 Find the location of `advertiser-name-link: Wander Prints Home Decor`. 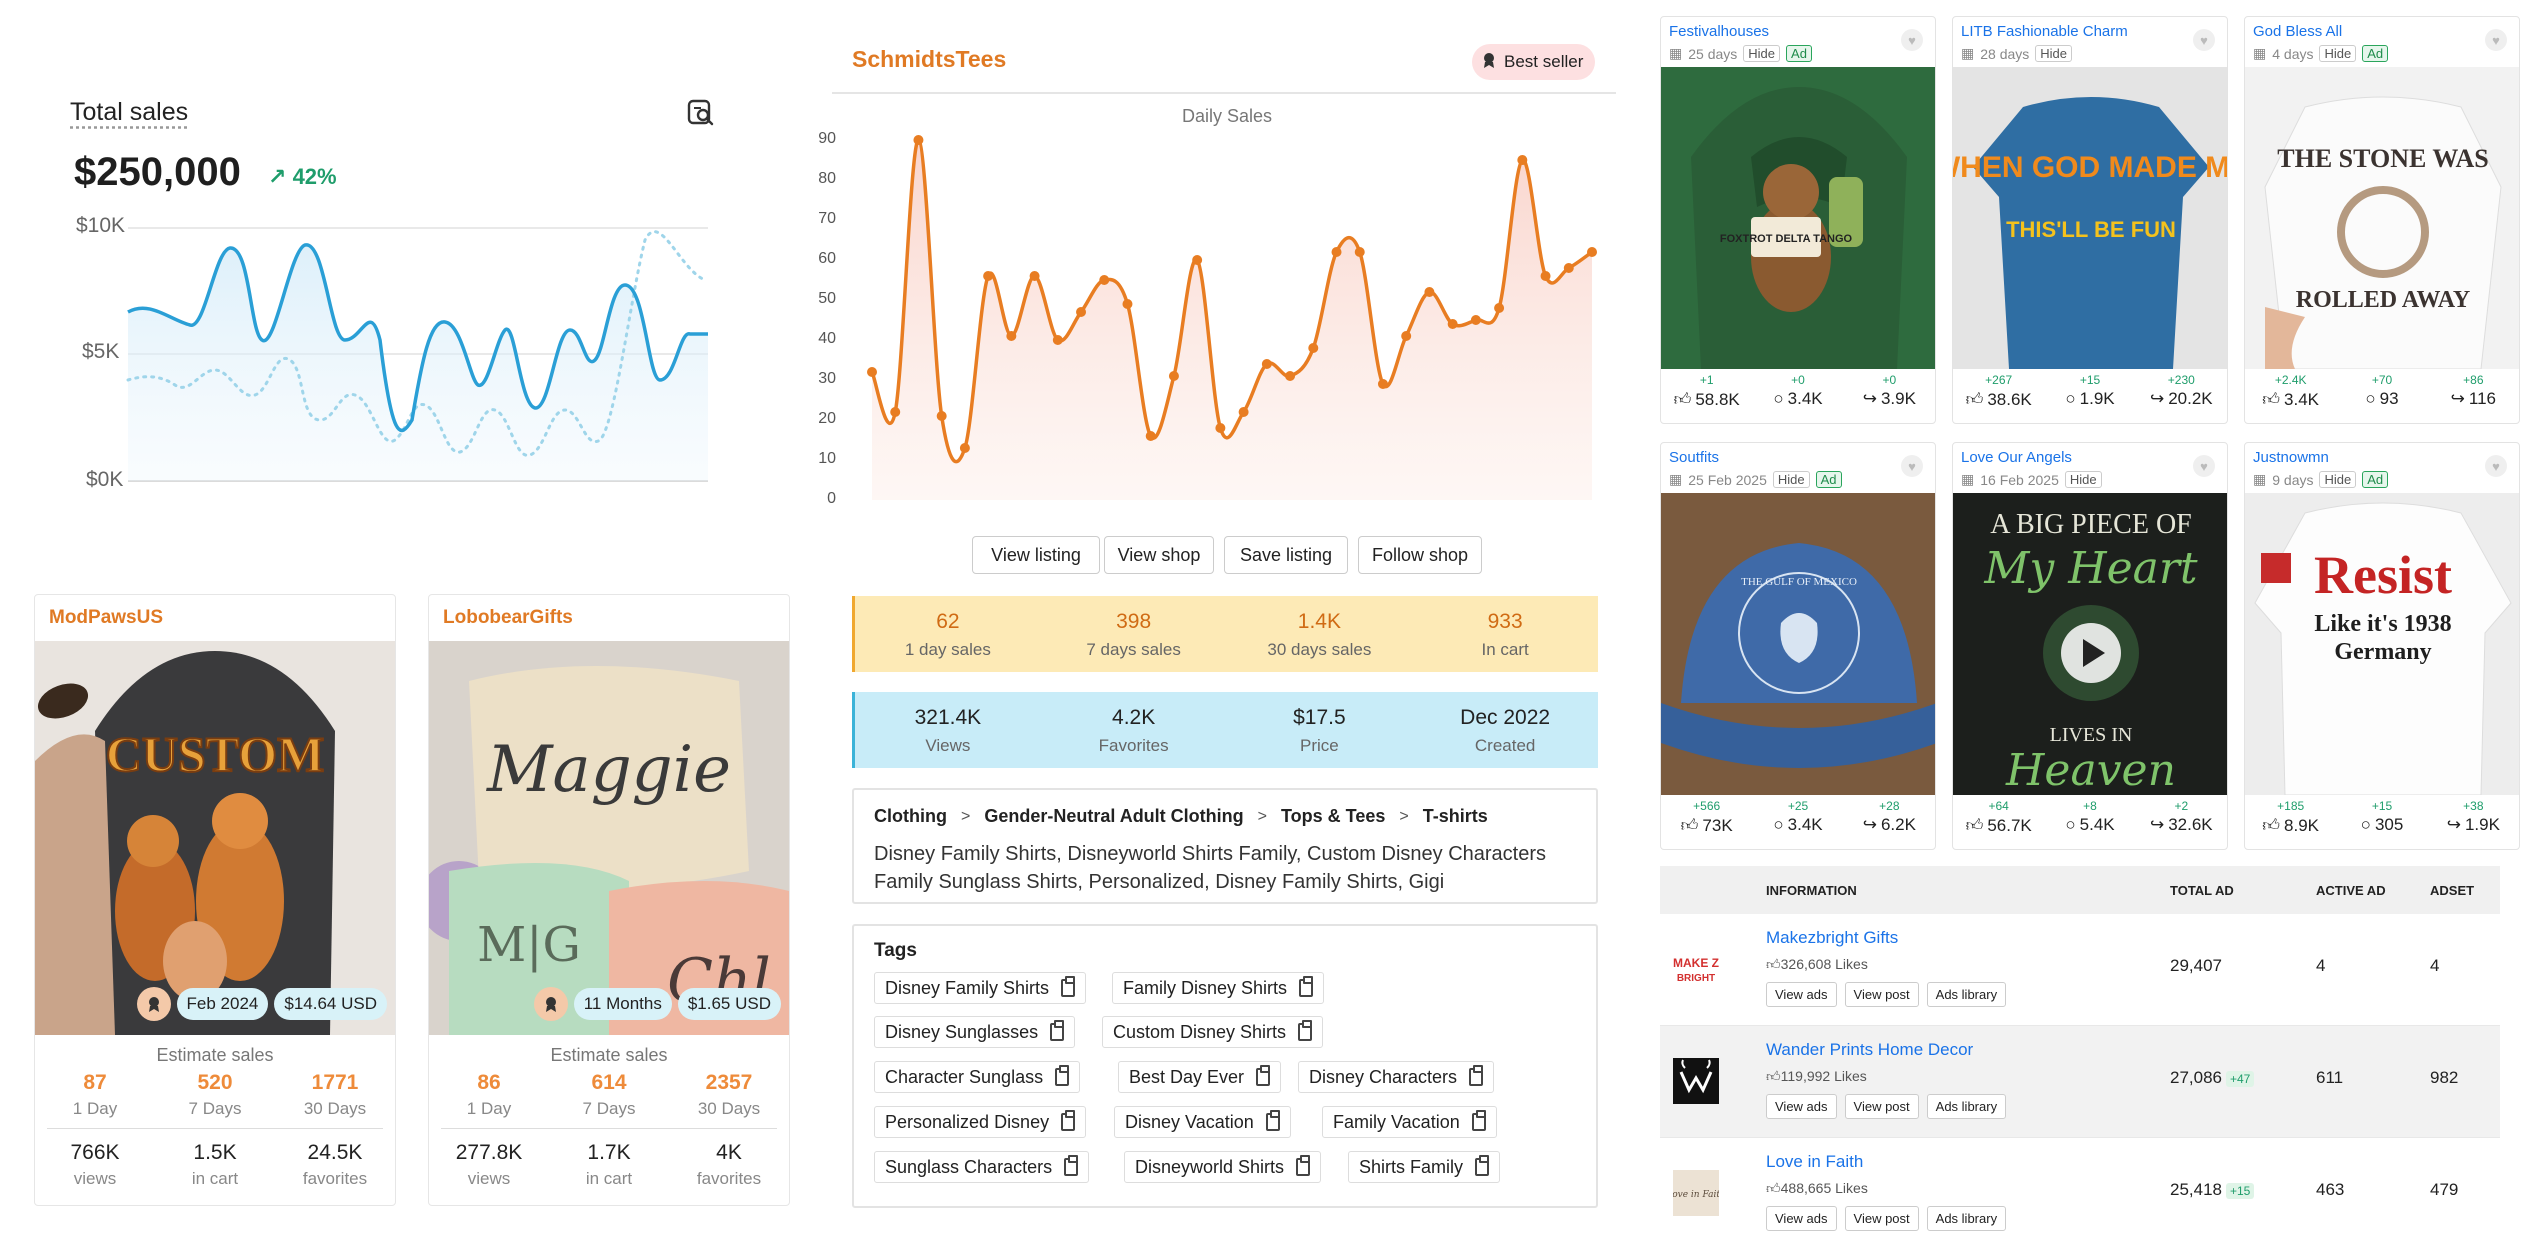

advertiser-name-link: Wander Prints Home Decor is located at coordinates (1869, 1050).